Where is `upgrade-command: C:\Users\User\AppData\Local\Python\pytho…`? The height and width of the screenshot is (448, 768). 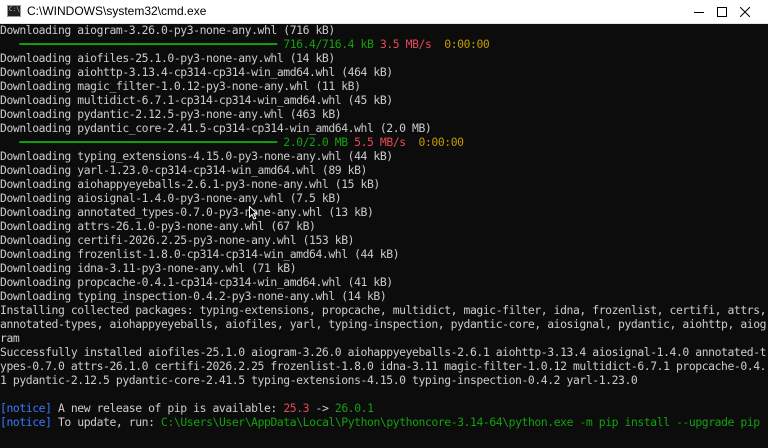
upgrade-command: C:\Users\User\AppData\Local\Python\pytho… is located at coordinates (460, 422).